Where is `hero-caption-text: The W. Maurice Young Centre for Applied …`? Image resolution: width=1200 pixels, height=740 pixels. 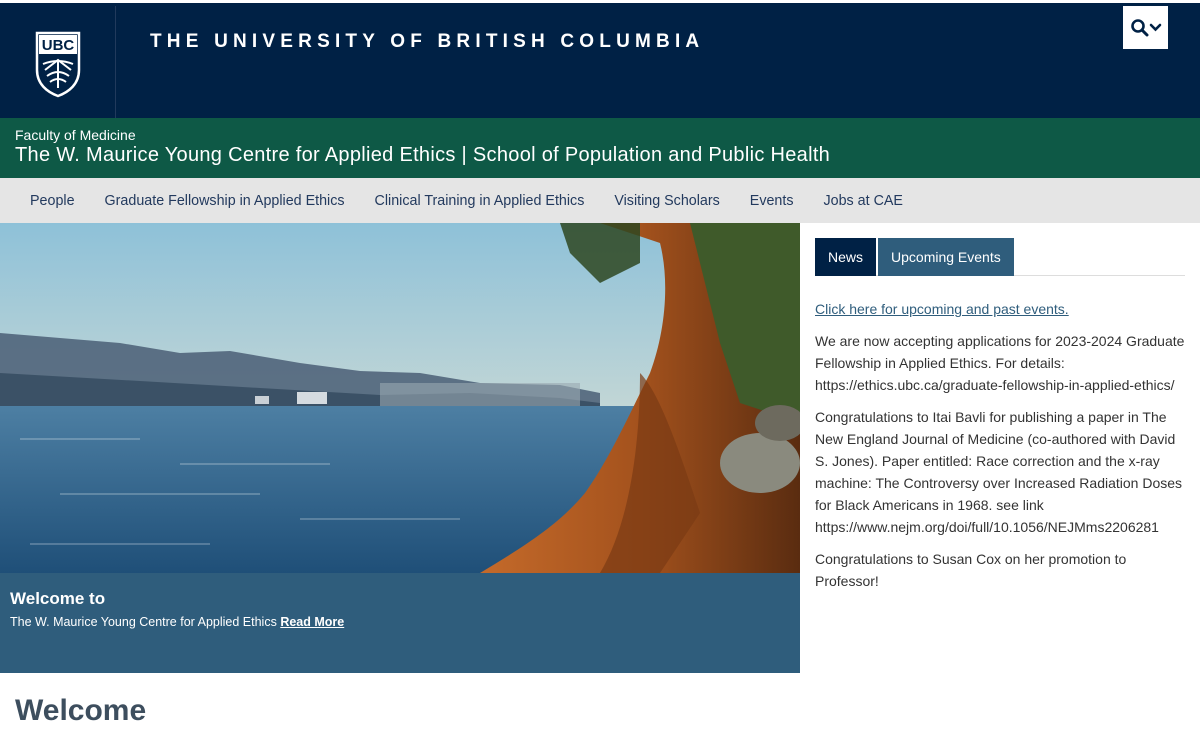
hero-caption-text: The W. Maurice Young Centre for Applied … is located at coordinates (177, 622).